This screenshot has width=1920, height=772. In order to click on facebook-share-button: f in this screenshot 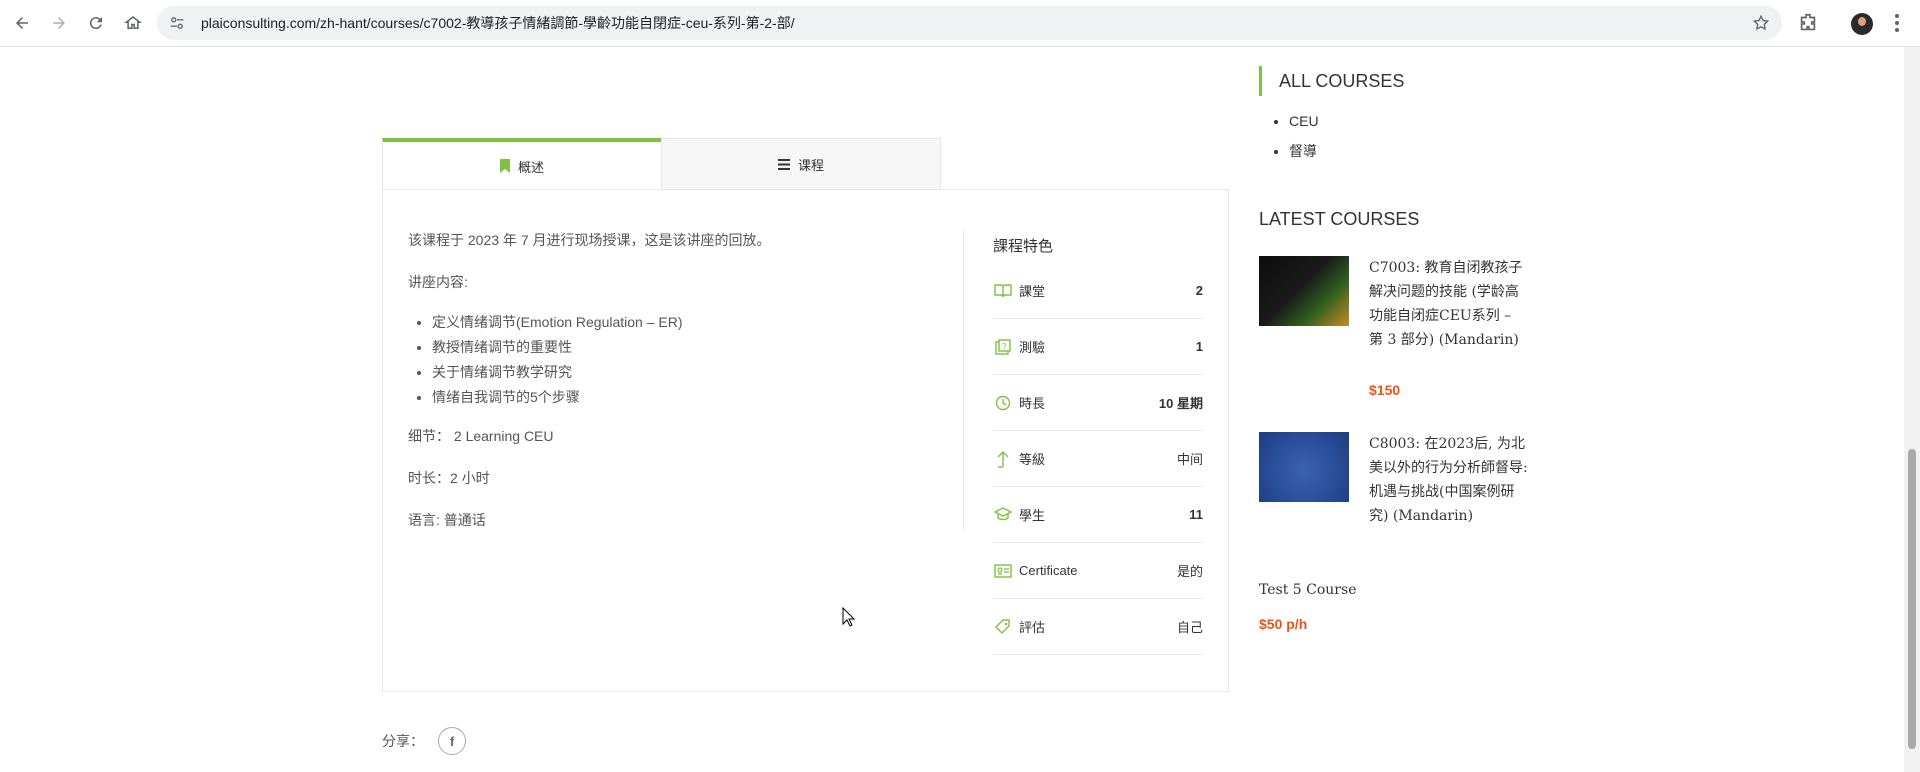, I will do `click(452, 741)`.